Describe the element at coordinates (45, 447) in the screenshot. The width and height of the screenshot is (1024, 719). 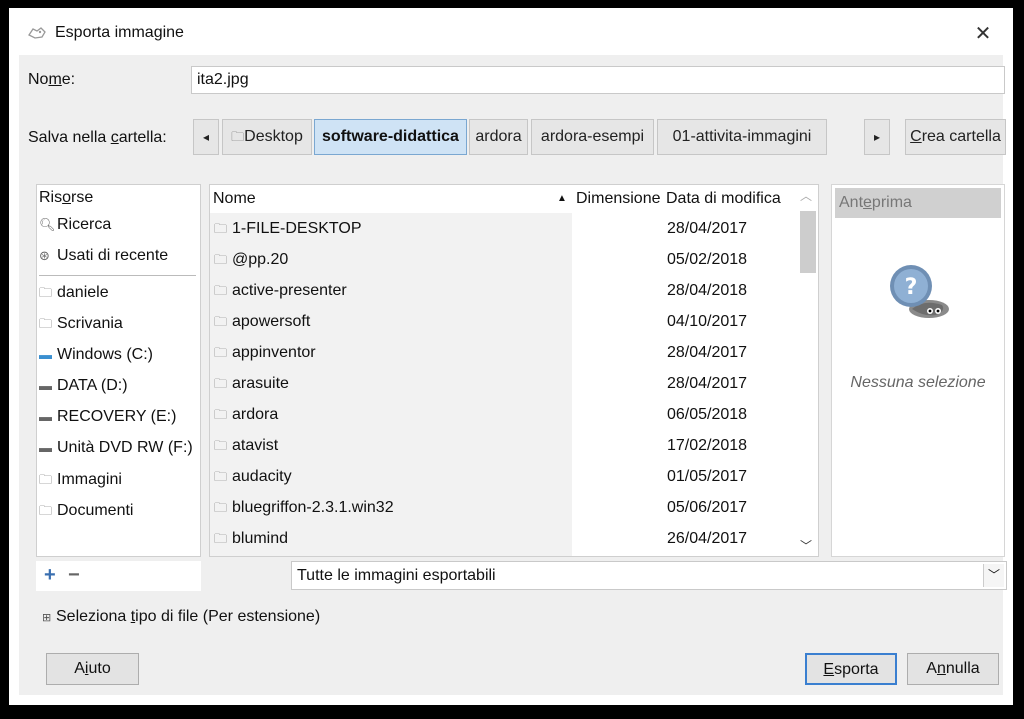
I see `dvd-icon: ▬` at that location.